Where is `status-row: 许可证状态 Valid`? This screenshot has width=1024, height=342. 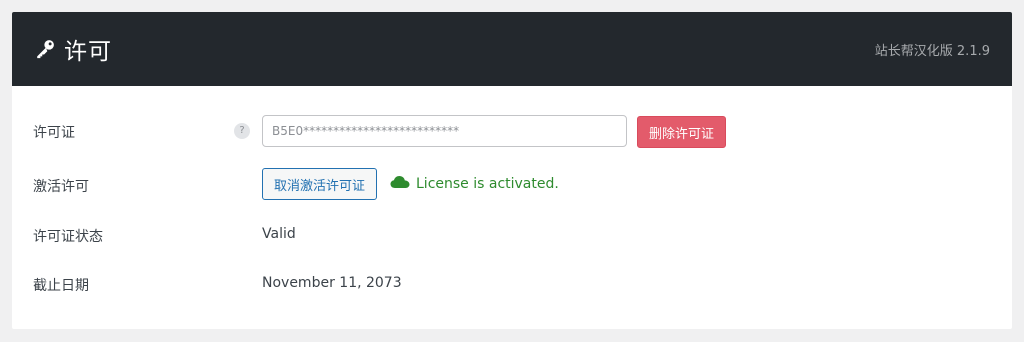
status-row: 许可证状态 Valid is located at coordinates (512, 236).